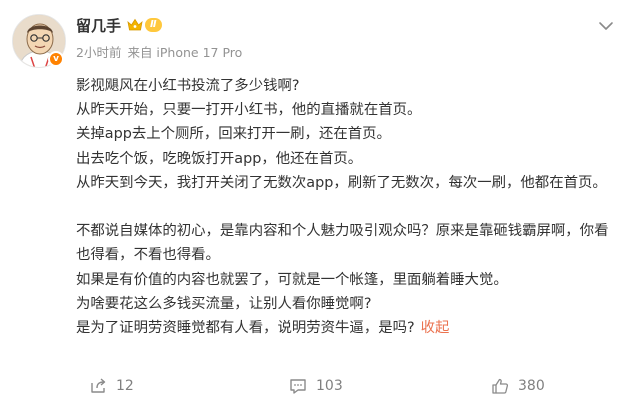 This screenshot has width=630, height=407. Describe the element at coordinates (500, 386) in the screenshot. I see `thumbs-up-icon` at that location.